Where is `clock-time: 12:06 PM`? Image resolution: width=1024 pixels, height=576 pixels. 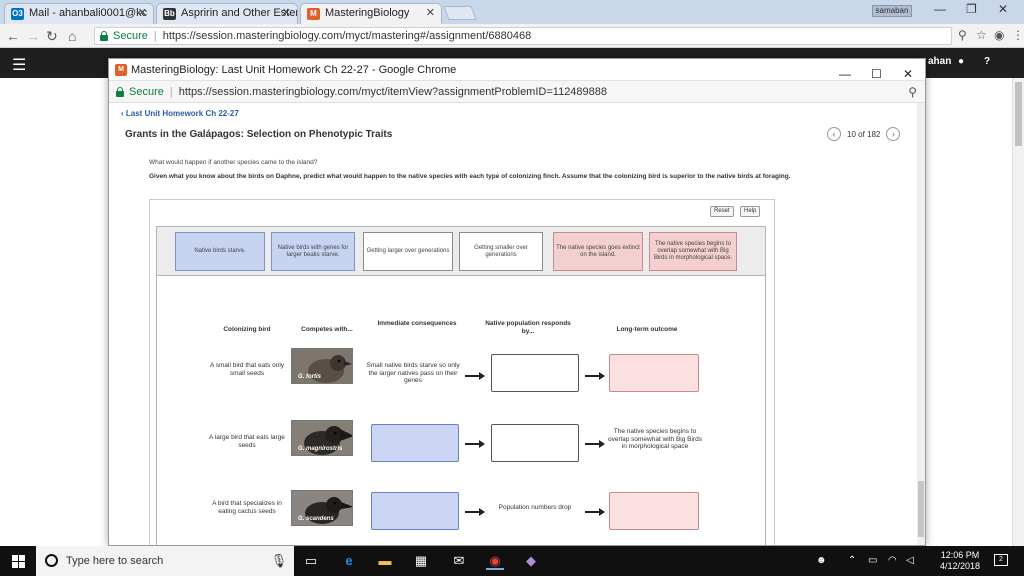 clock-time: 12:06 PM is located at coordinates (960, 555).